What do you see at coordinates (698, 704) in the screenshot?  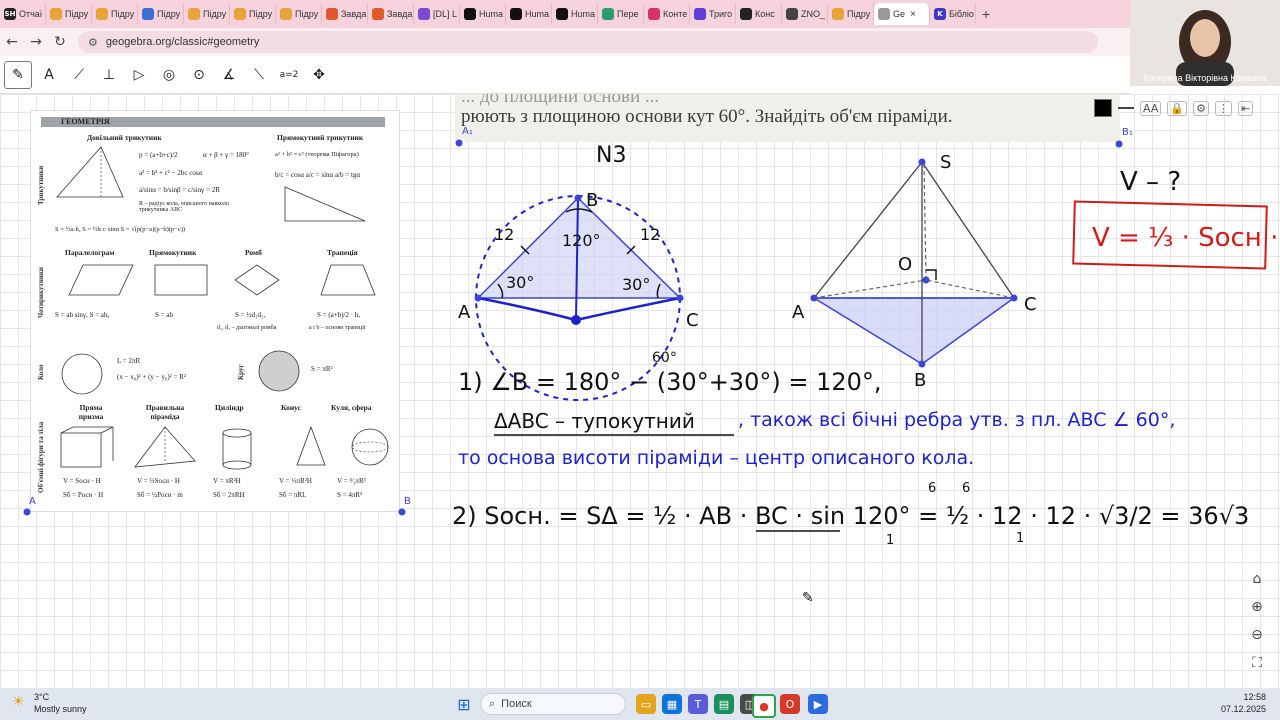 I see `teams-icon: T` at bounding box center [698, 704].